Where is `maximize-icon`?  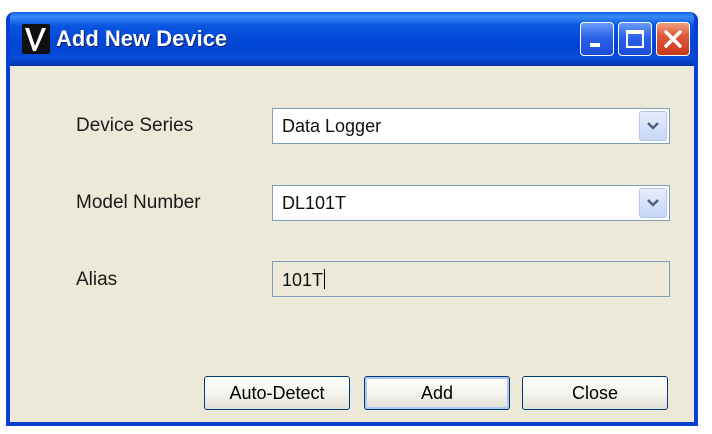
maximize-icon is located at coordinates (635, 39).